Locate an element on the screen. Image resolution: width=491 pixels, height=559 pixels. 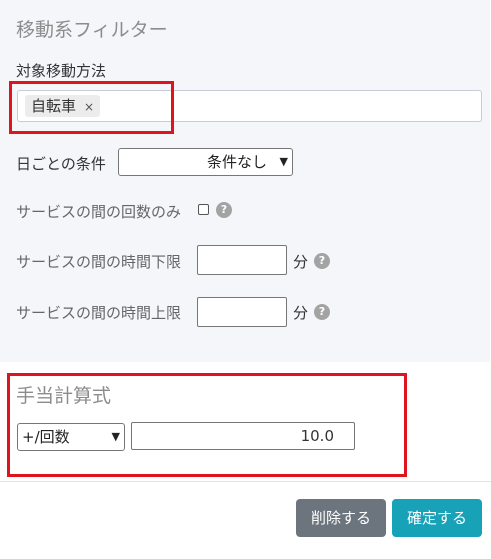
transport-tag-input: 自転車 × is located at coordinates (249, 106).